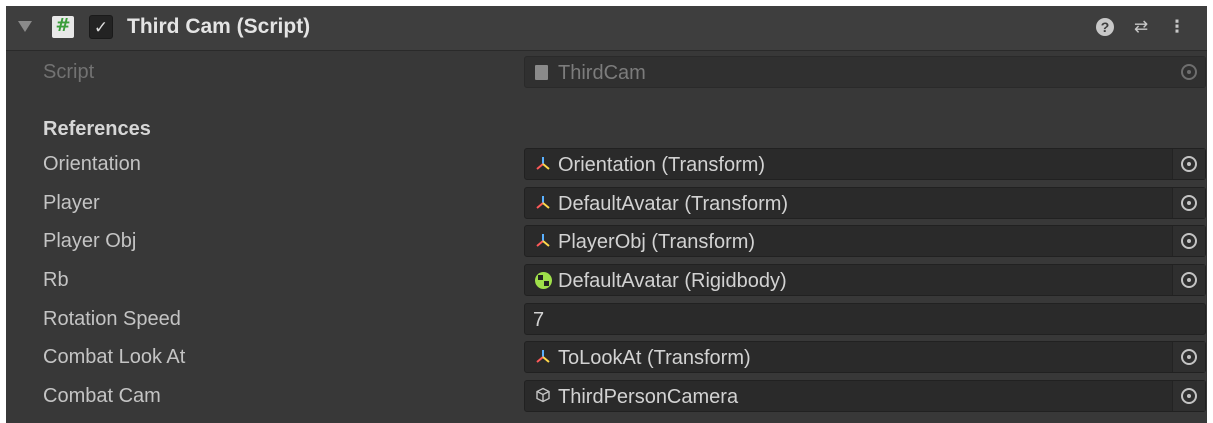 This screenshot has height=423, width=1213. What do you see at coordinates (90, 241) in the screenshot?
I see `field-label: Player Obj` at bounding box center [90, 241].